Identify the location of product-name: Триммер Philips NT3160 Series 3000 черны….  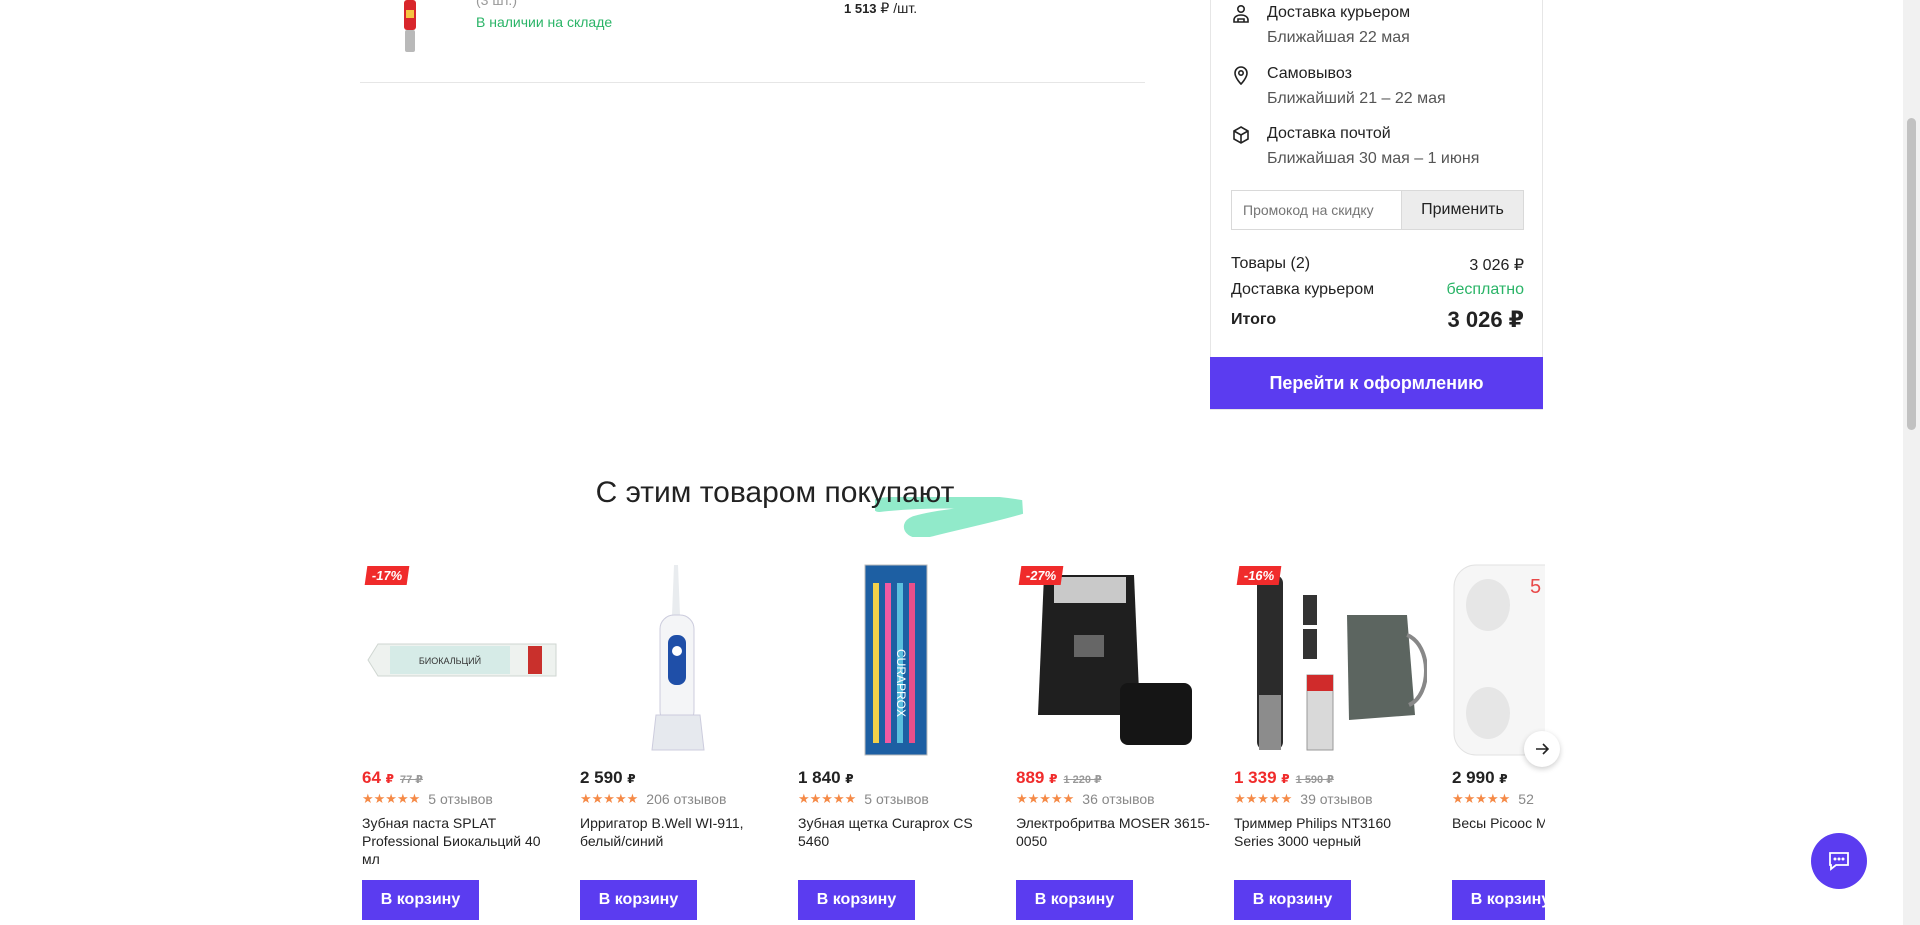
(1332, 832).